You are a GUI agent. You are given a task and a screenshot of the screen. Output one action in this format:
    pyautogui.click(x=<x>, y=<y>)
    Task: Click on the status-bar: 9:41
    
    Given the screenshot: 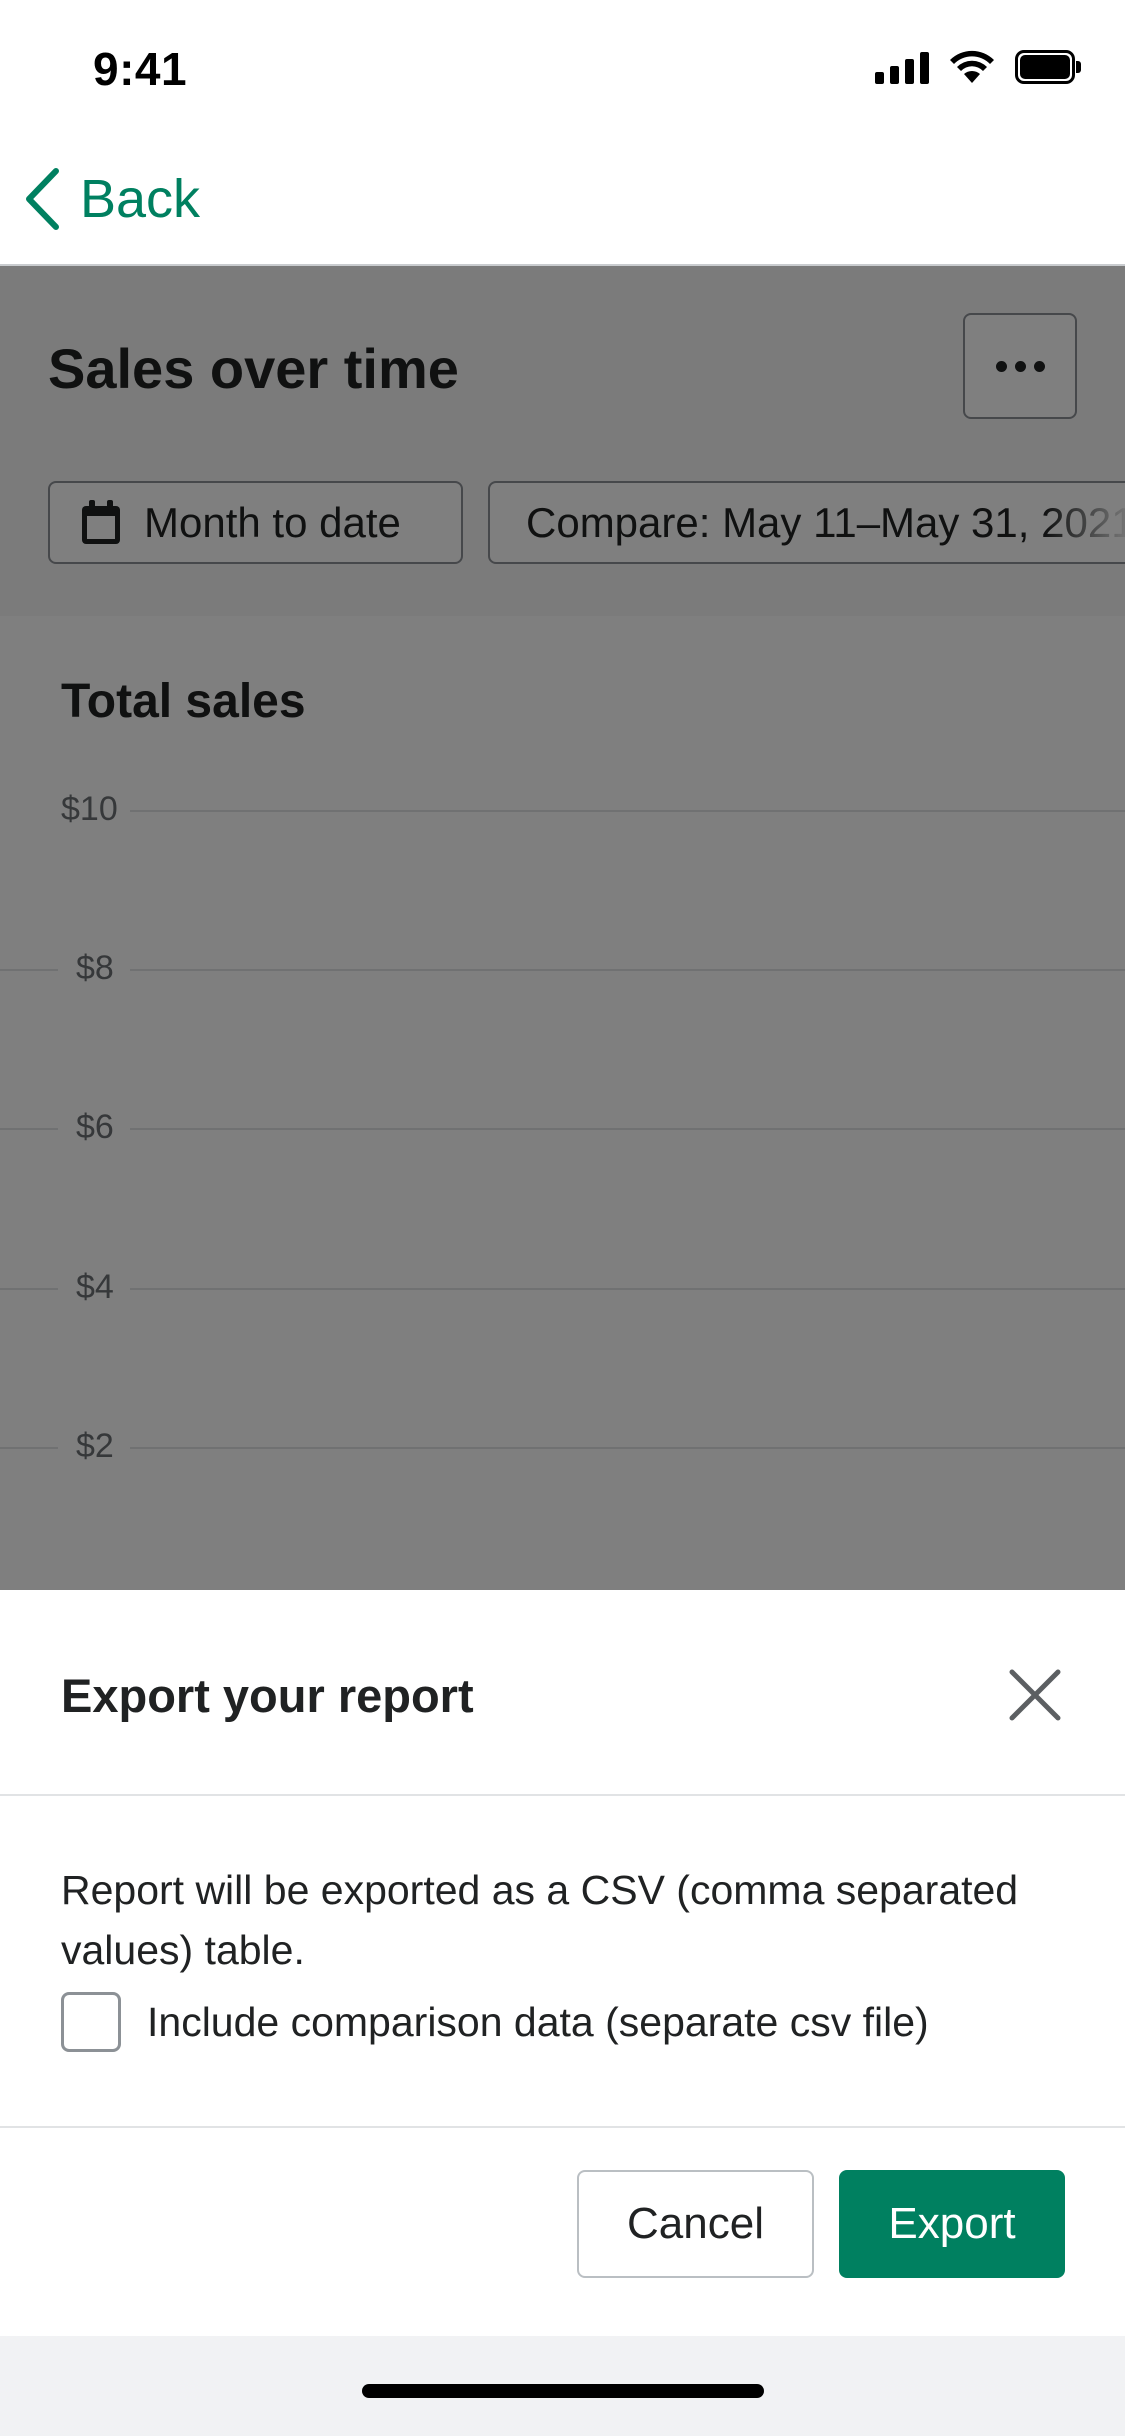 What is the action you would take?
    pyautogui.click(x=562, y=66)
    